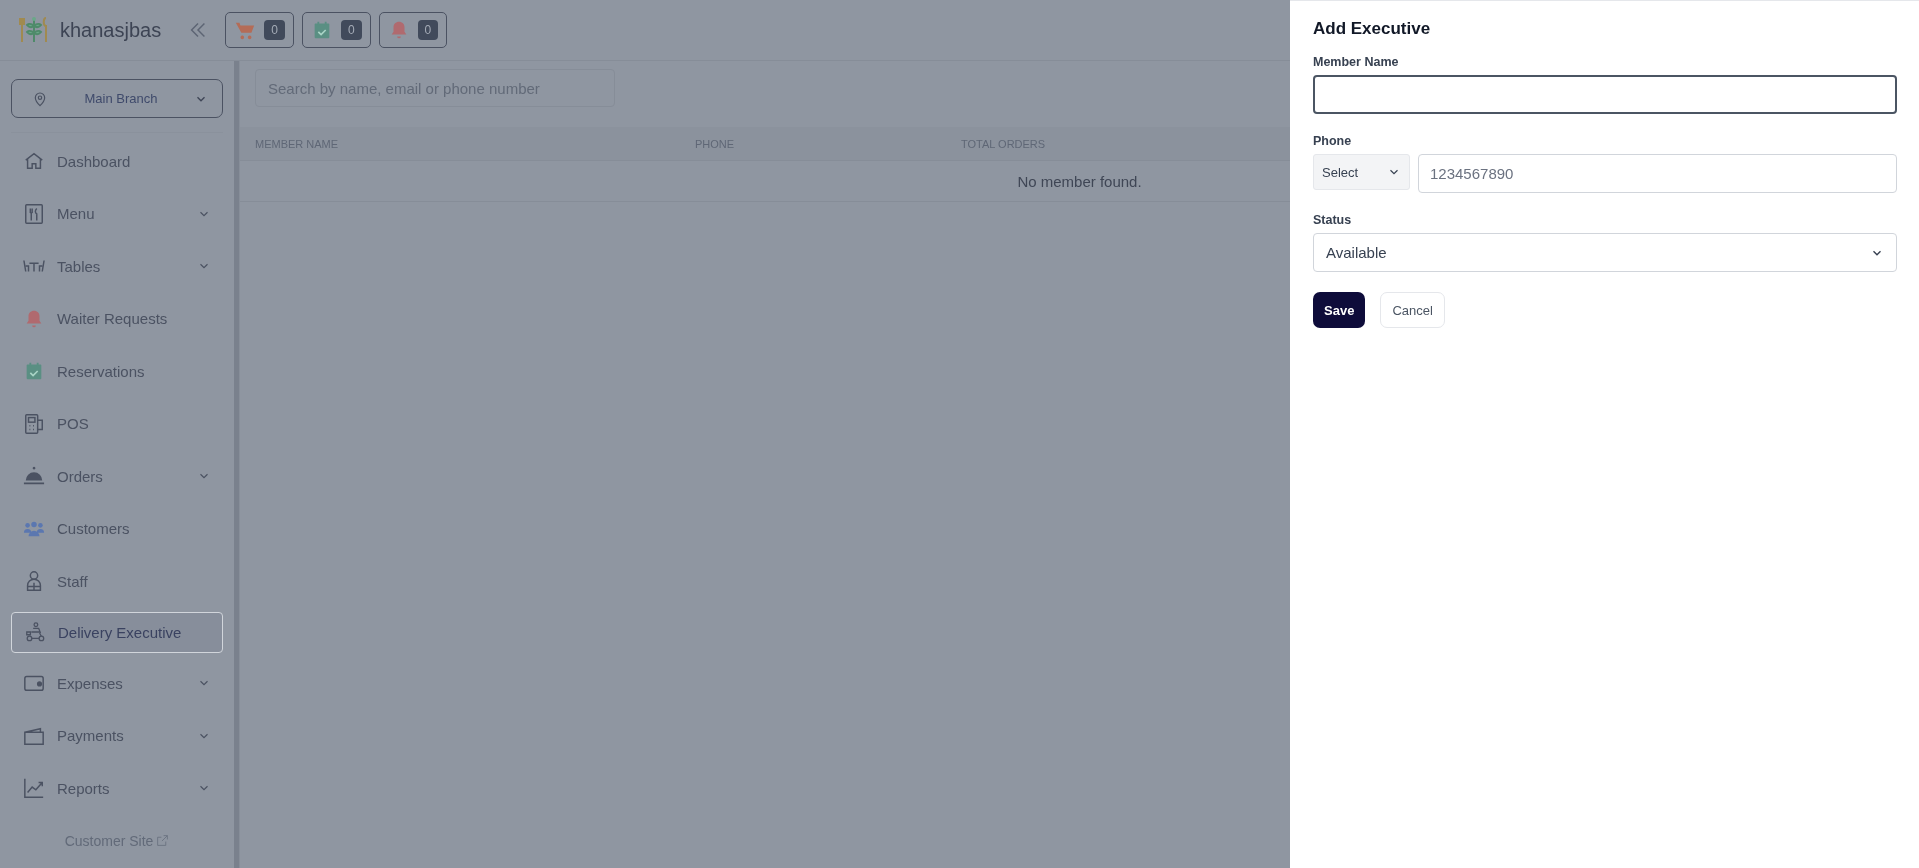 This screenshot has height=868, width=1919. What do you see at coordinates (117, 371) in the screenshot?
I see `nav-item: Reservations` at bounding box center [117, 371].